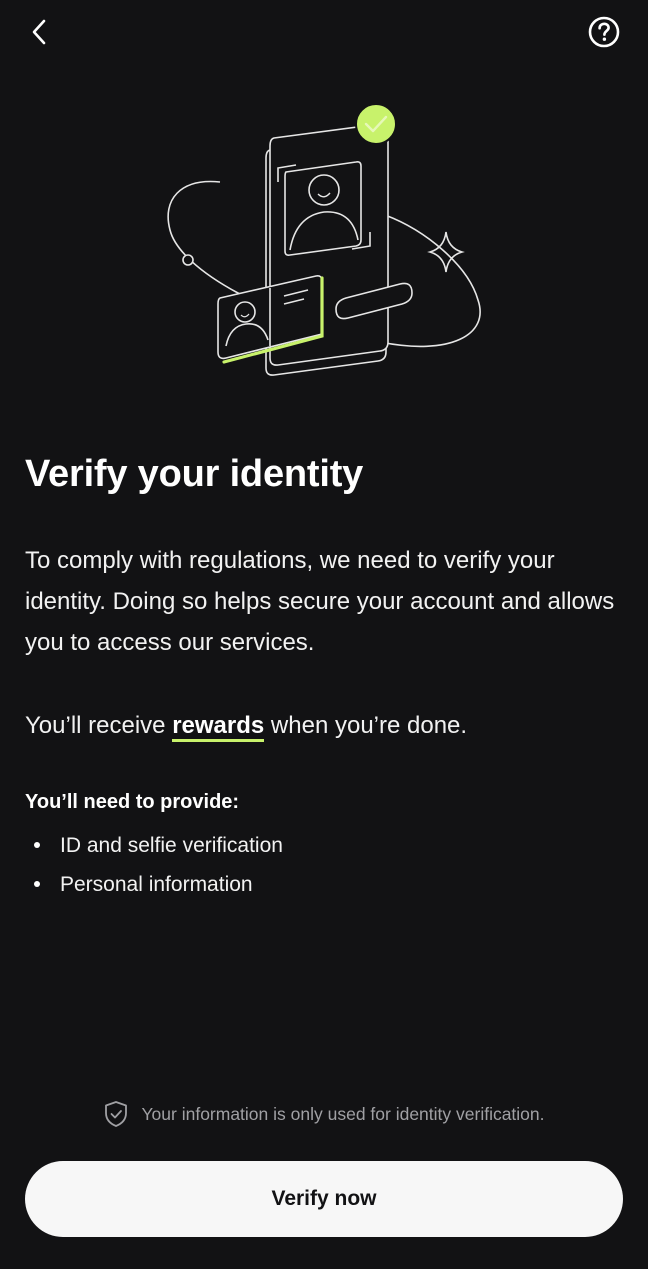 The image size is (648, 1269). I want to click on list-item-label: ID and selfie verification, so click(171, 845).